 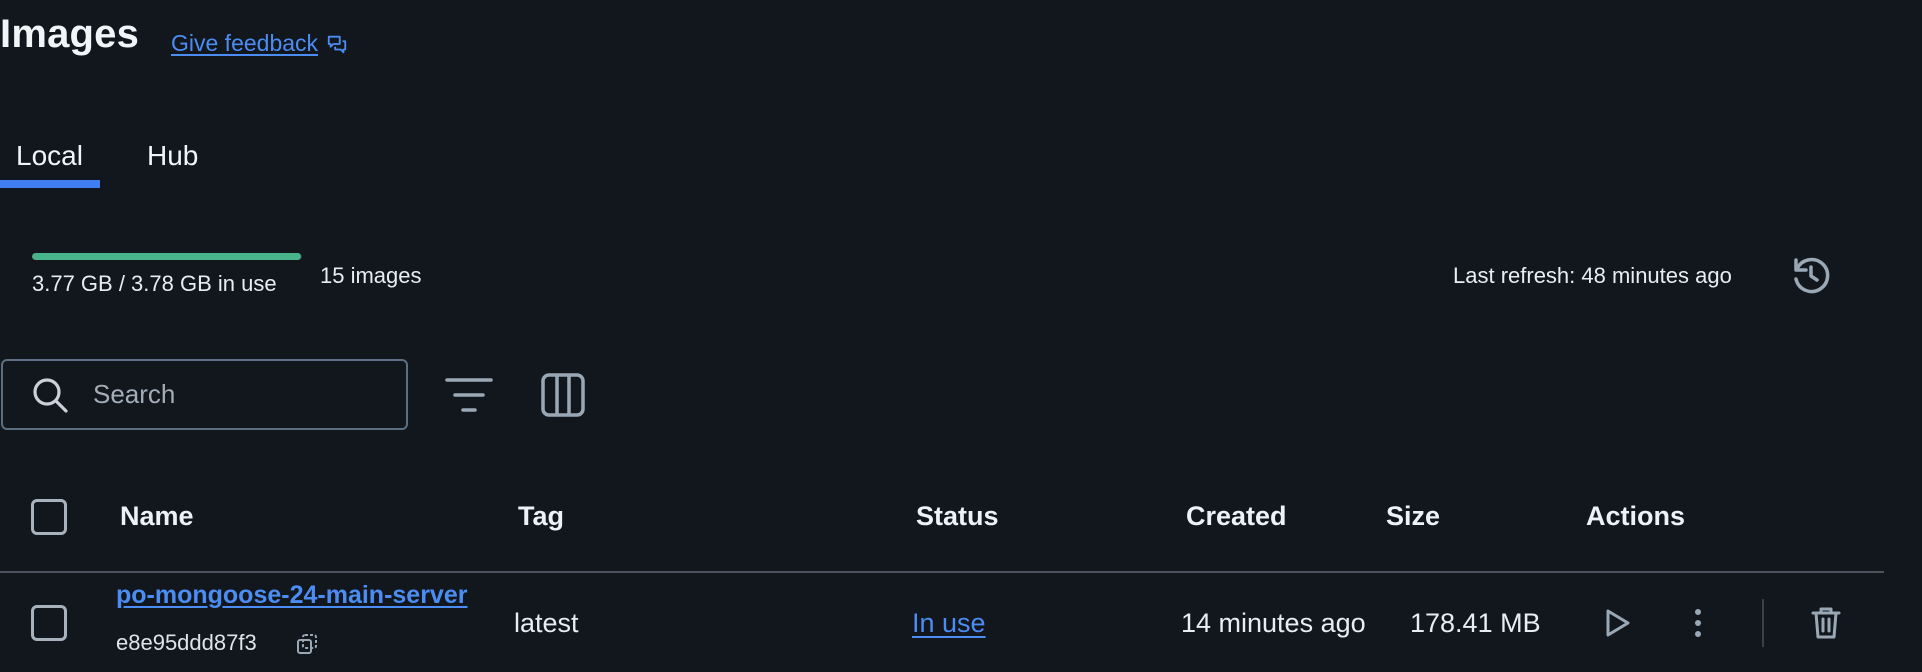 What do you see at coordinates (1763, 623) in the screenshot?
I see `actions-separator` at bounding box center [1763, 623].